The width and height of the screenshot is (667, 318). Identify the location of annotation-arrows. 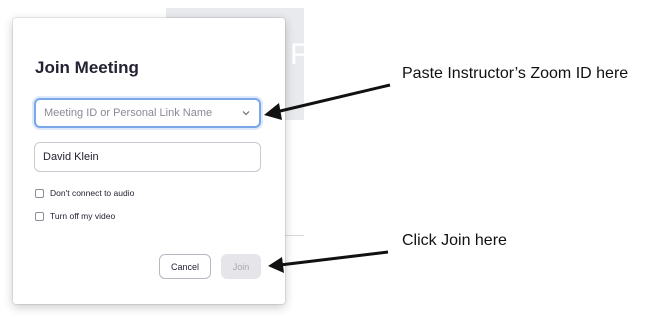
(327, 178).